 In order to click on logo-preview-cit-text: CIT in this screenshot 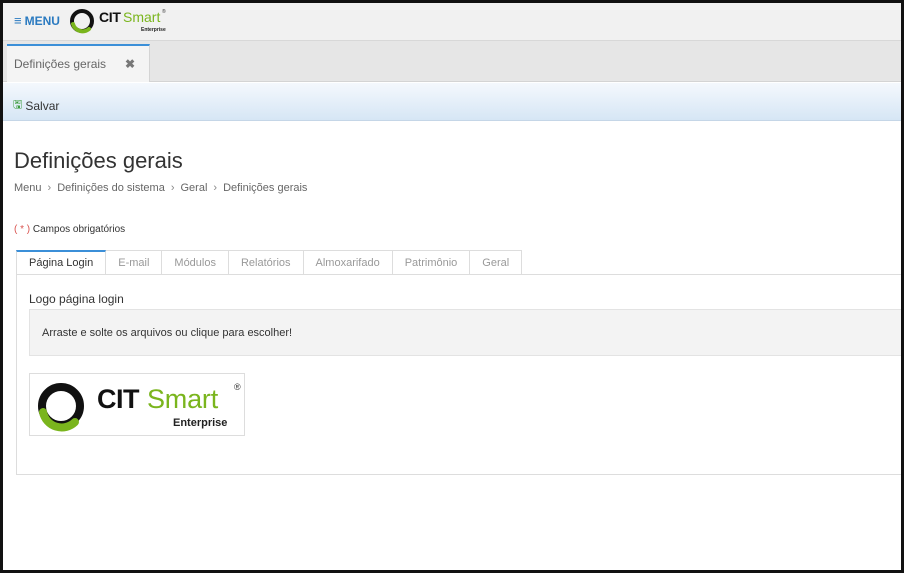, I will do `click(118, 399)`.